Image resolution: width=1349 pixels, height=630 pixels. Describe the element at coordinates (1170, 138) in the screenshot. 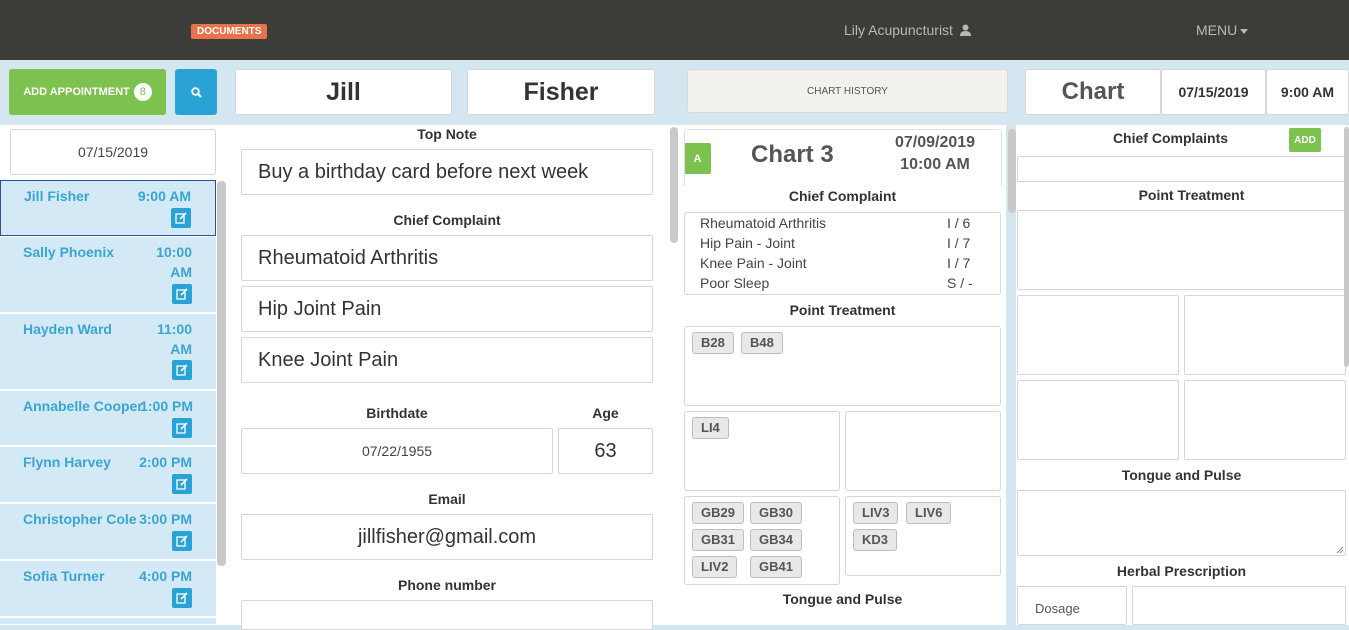

I see `chief-complaints-label: Chief Complaints` at that location.